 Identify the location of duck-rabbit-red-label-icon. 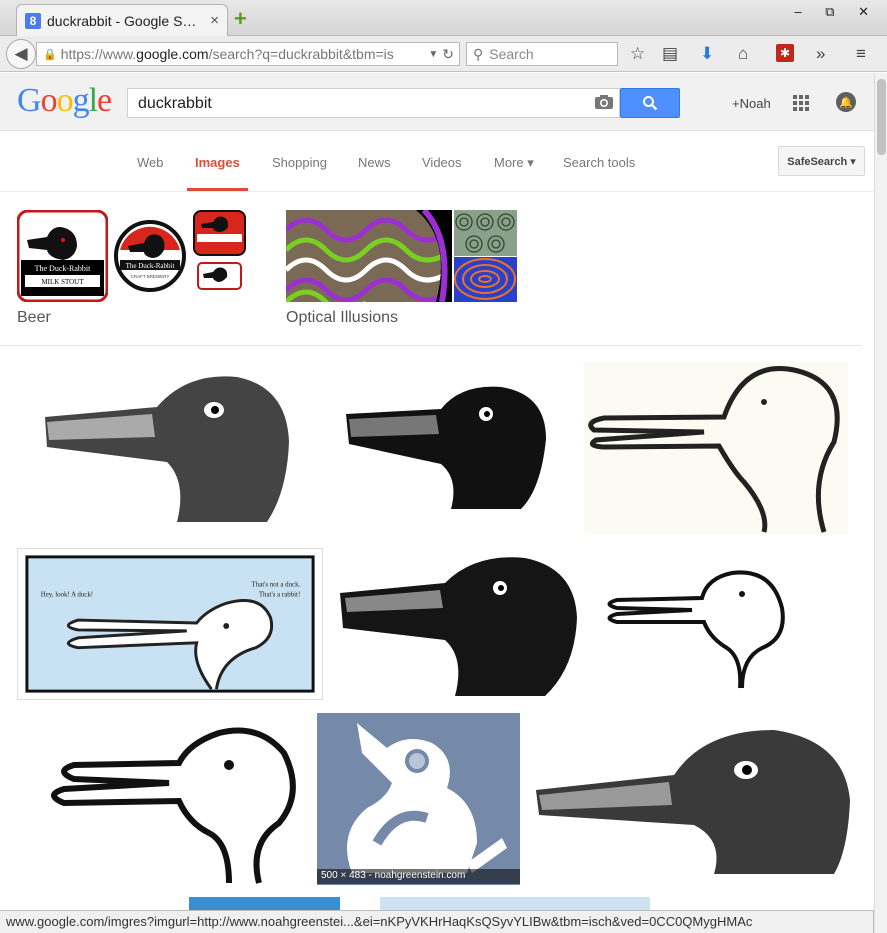
(219, 233).